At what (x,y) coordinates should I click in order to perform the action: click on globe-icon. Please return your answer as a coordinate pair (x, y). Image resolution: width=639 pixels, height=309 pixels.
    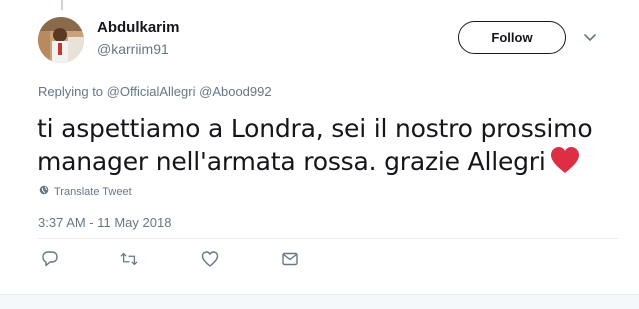
    Looking at the image, I should click on (44, 191).